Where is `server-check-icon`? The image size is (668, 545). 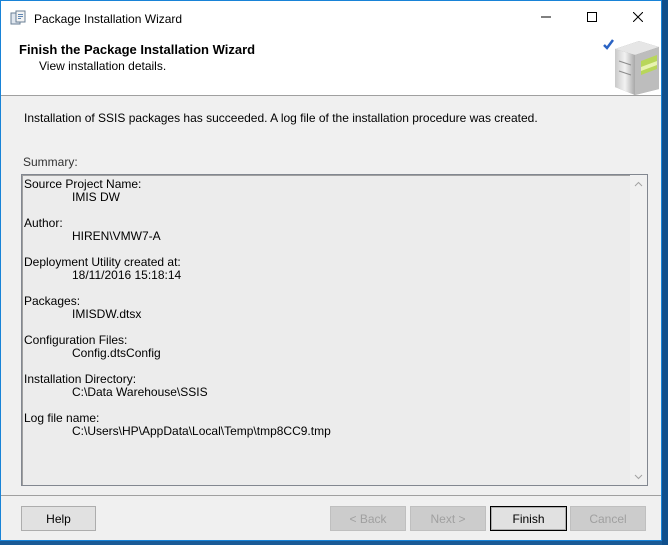 server-check-icon is located at coordinates (631, 66).